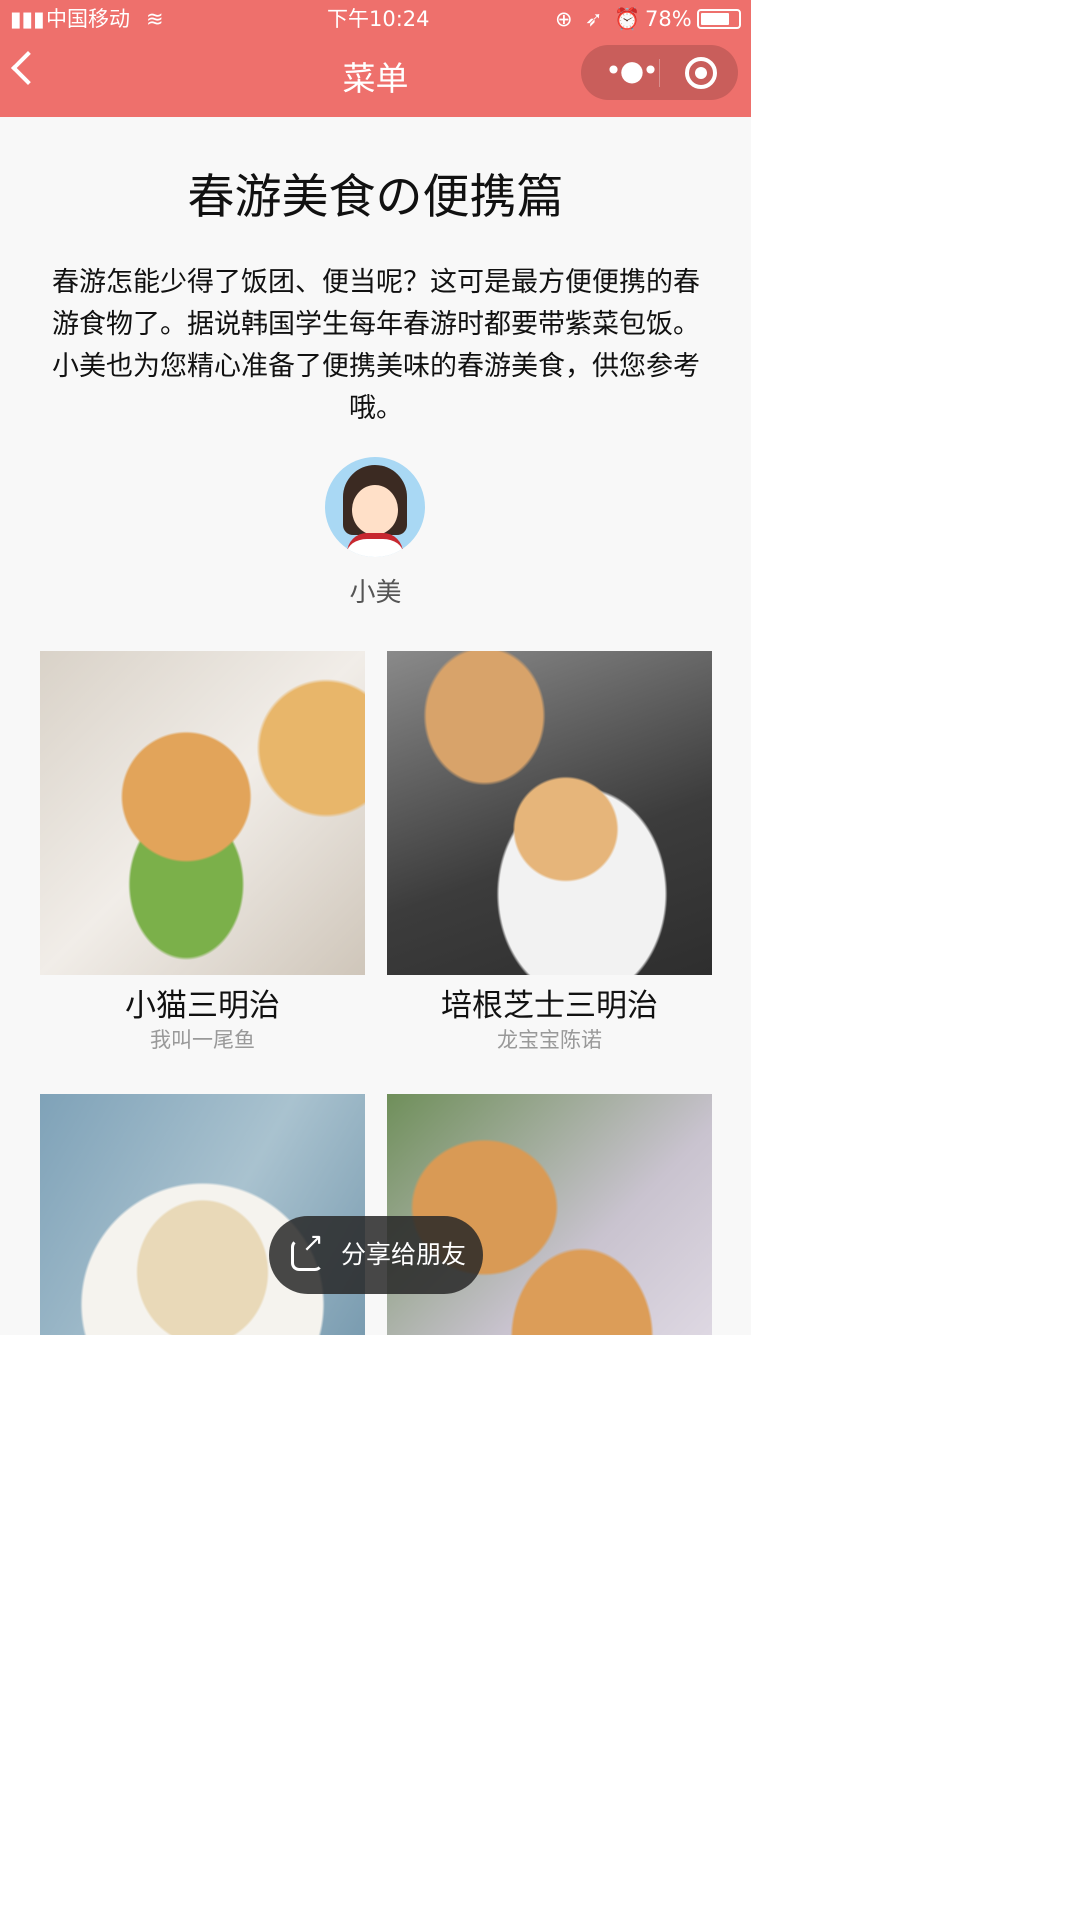 This screenshot has height=1920, width=1080. I want to click on clock: 下午10:24, so click(378, 19).